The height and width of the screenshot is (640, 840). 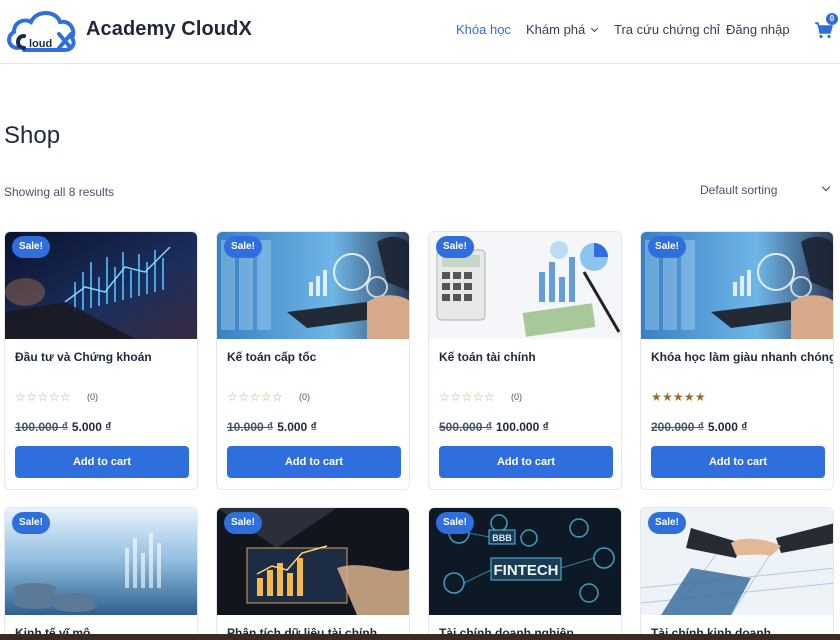 What do you see at coordinates (250, 427) in the screenshot?
I see `old-price: 10.000 ₫` at bounding box center [250, 427].